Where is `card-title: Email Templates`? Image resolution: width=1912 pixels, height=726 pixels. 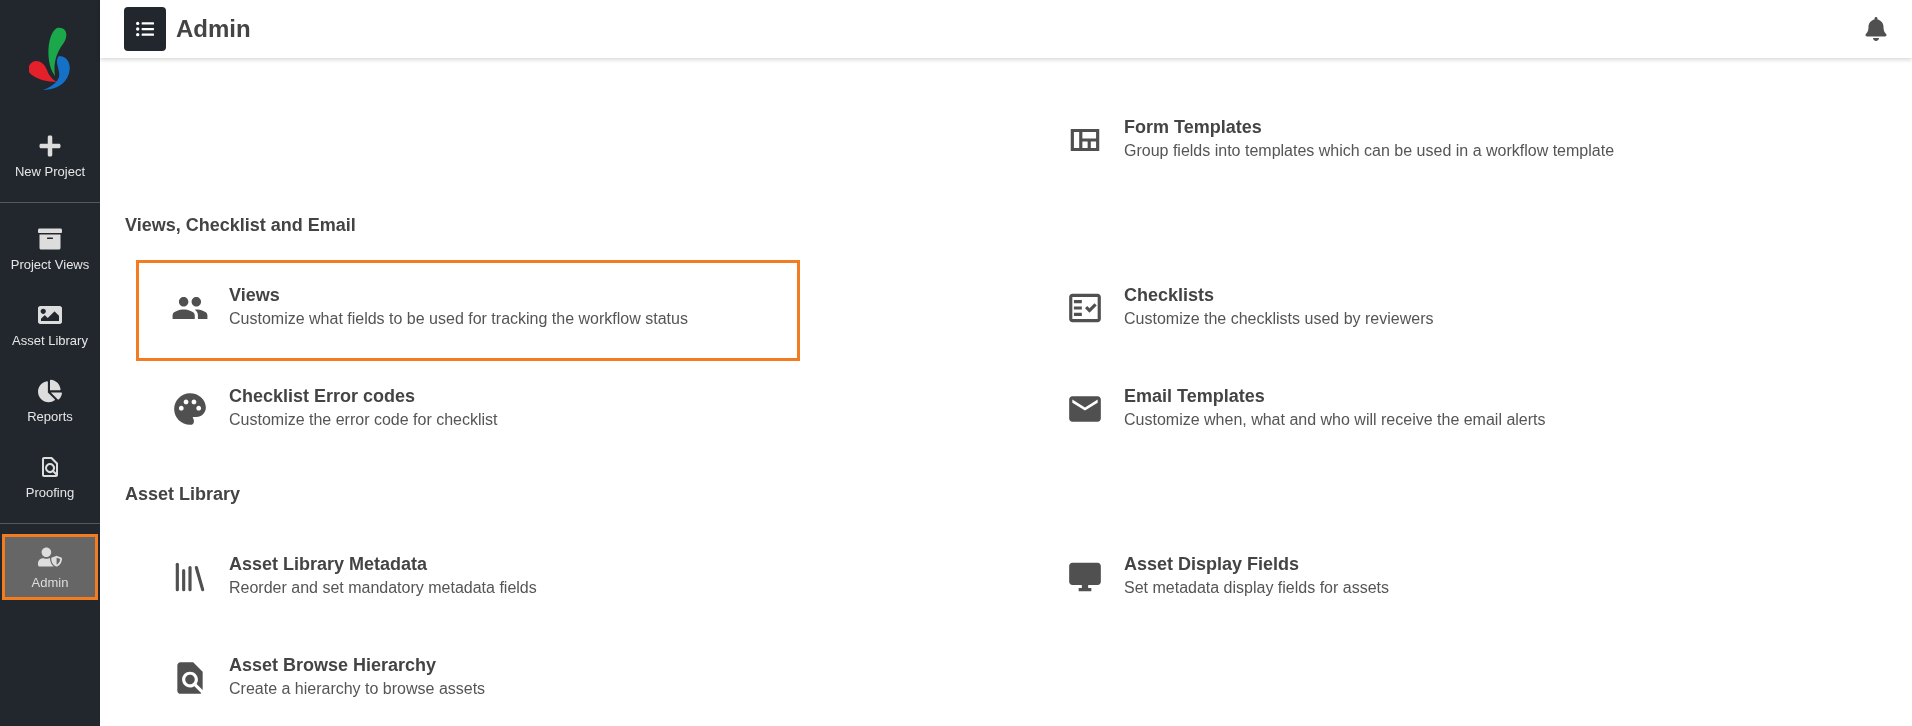 card-title: Email Templates is located at coordinates (1195, 396).